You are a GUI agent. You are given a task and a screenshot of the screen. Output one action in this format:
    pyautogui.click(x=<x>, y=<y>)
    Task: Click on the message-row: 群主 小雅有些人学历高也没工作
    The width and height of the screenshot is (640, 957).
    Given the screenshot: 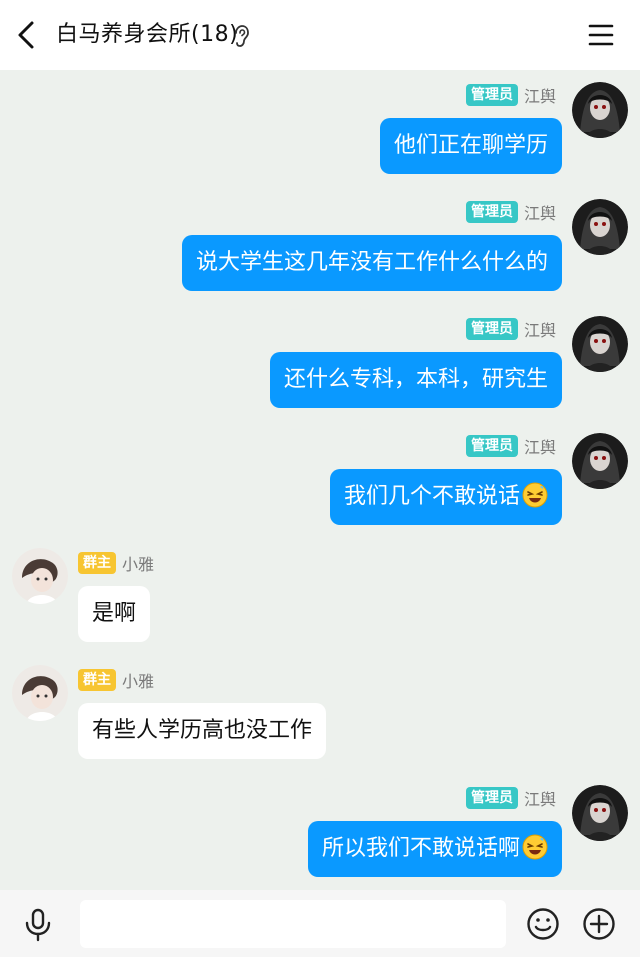 What is the action you would take?
    pyautogui.click(x=320, y=712)
    